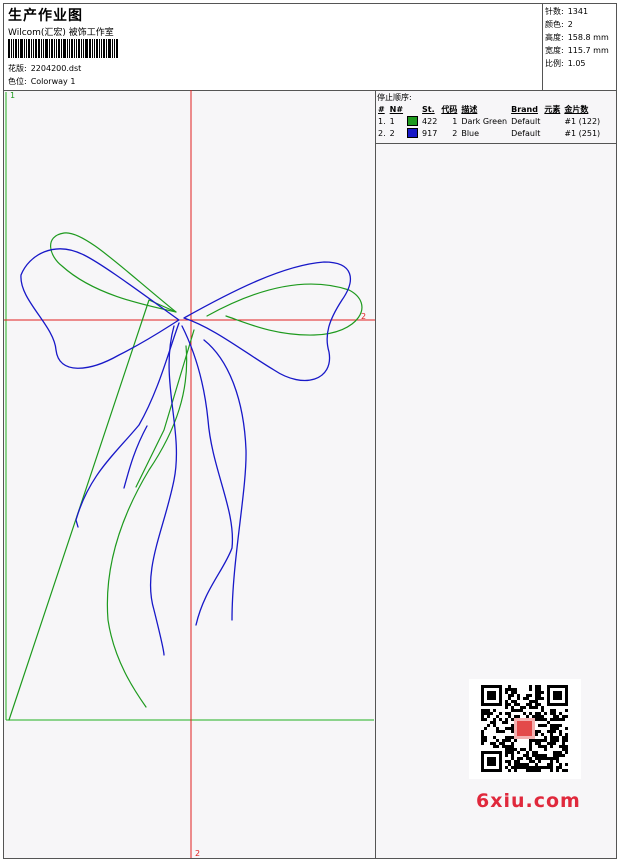 This screenshot has width=620, height=861. I want to click on stat-colors: 颜色: 2, so click(559, 24).